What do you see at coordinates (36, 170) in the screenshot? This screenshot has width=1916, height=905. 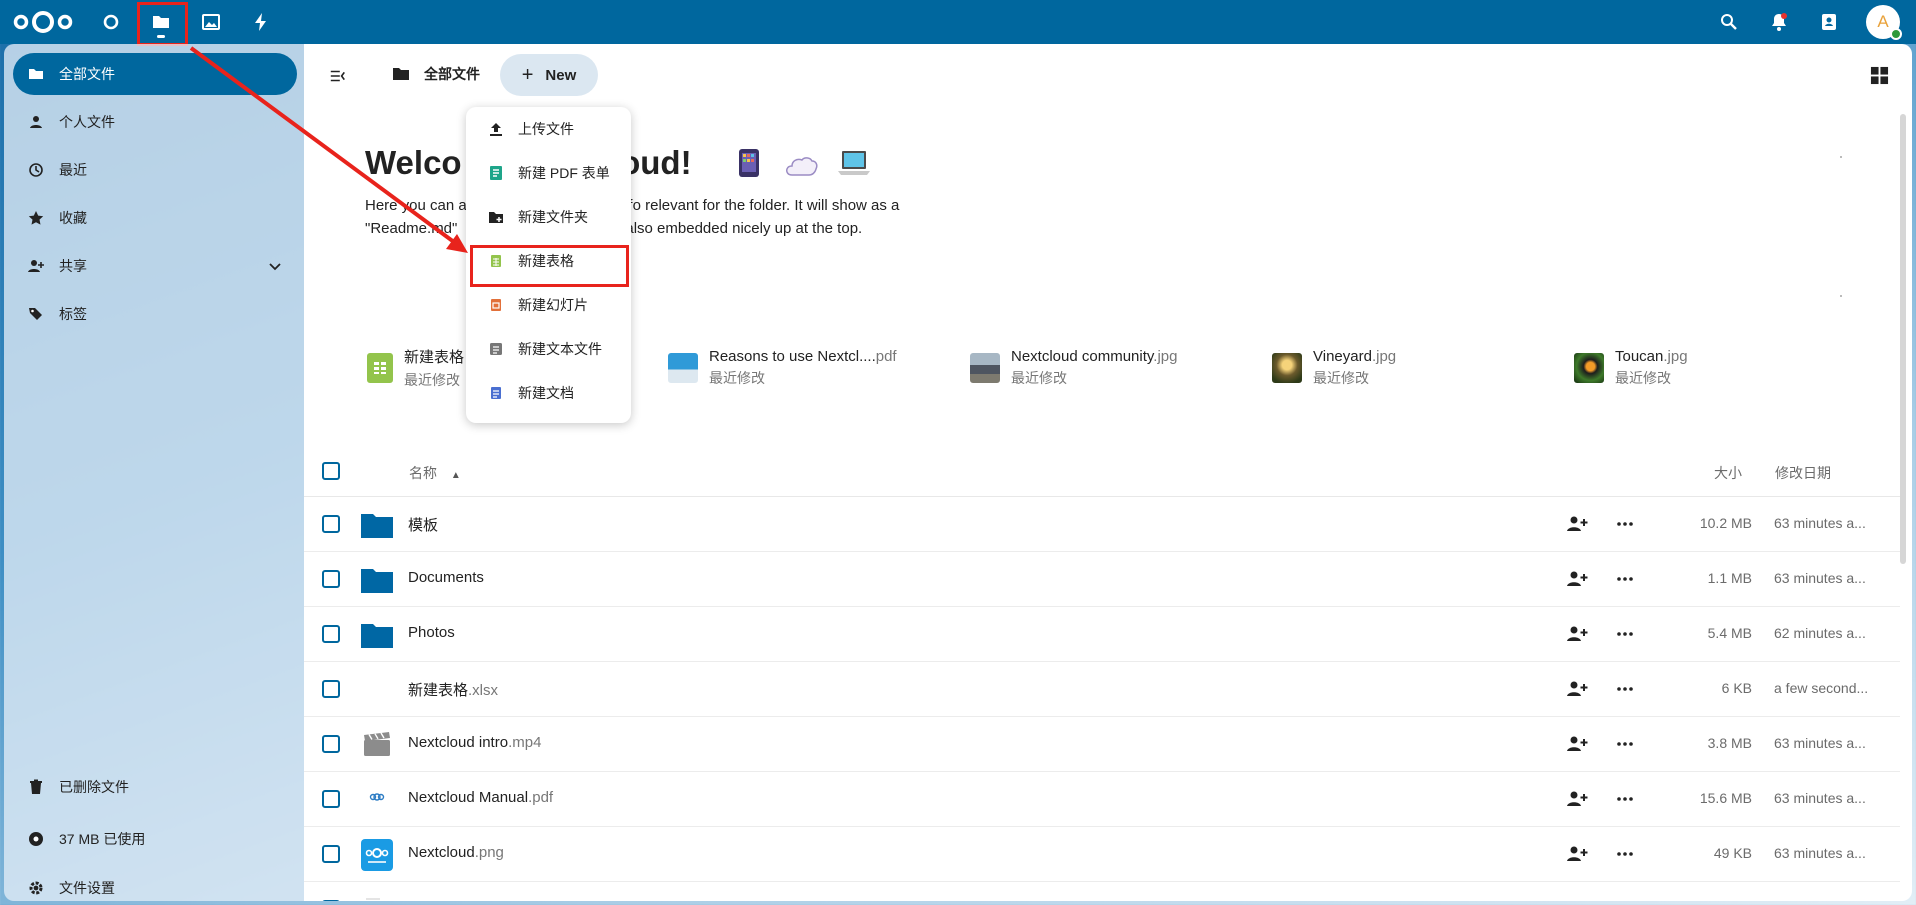 I see `history-icon` at bounding box center [36, 170].